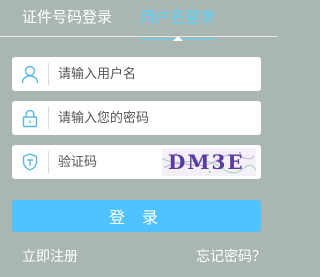 Image resolution: width=320 pixels, height=277 pixels. Describe the element at coordinates (48, 162) in the screenshot. I see `captcha-separator` at that location.